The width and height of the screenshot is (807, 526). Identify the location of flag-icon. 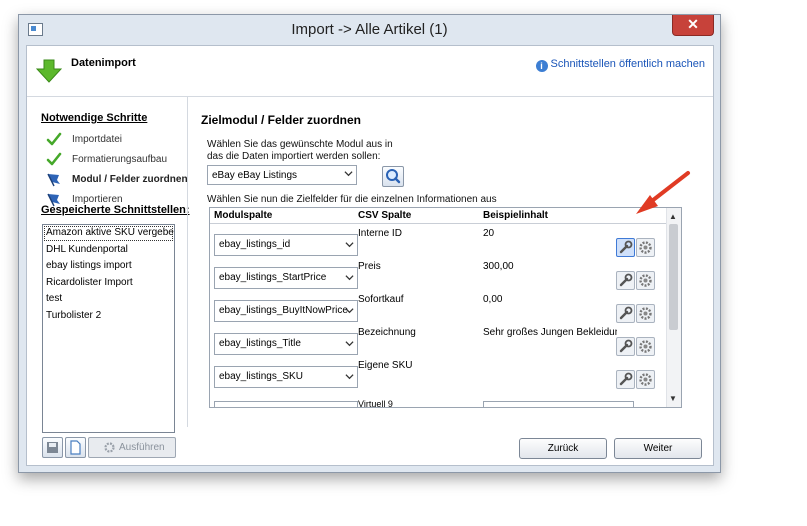
(53, 180).